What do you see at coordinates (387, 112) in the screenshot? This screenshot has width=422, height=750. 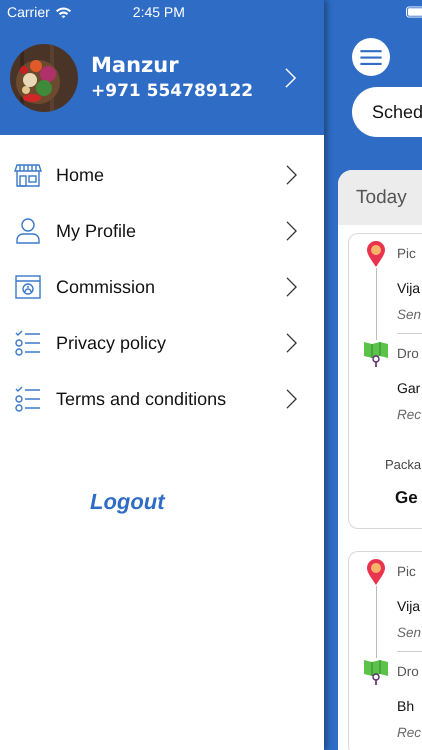 I see `tab: Sched` at bounding box center [387, 112].